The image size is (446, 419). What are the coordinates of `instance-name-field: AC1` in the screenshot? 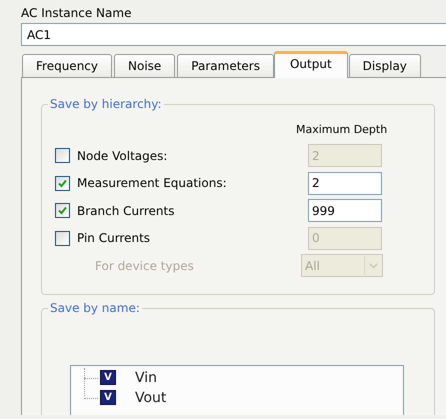 It's located at (233, 34).